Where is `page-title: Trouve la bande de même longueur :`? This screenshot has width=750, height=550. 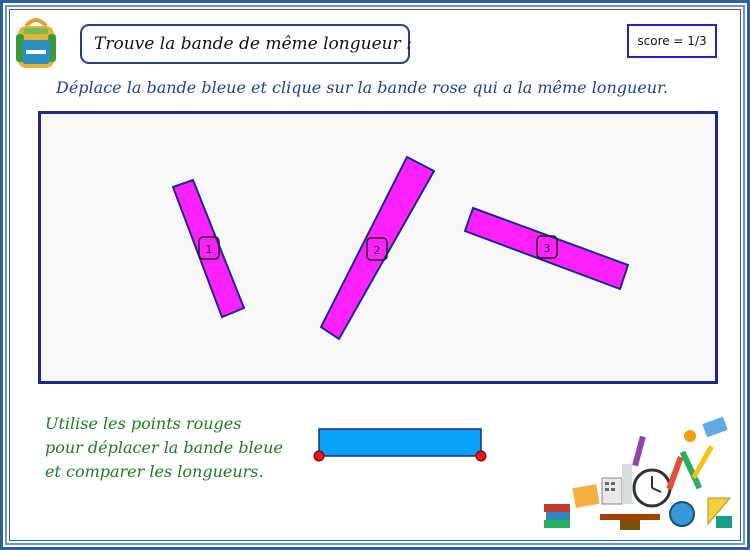 page-title: Trouve la bande de même longueur : is located at coordinates (253, 44).